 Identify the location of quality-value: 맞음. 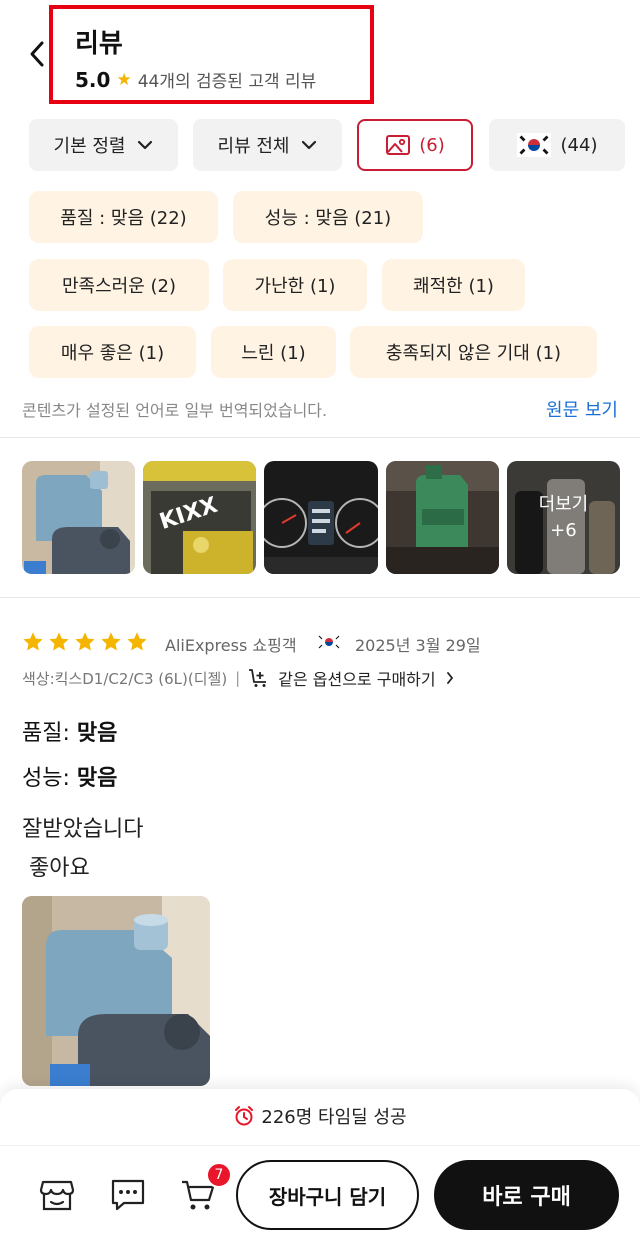
(97, 733).